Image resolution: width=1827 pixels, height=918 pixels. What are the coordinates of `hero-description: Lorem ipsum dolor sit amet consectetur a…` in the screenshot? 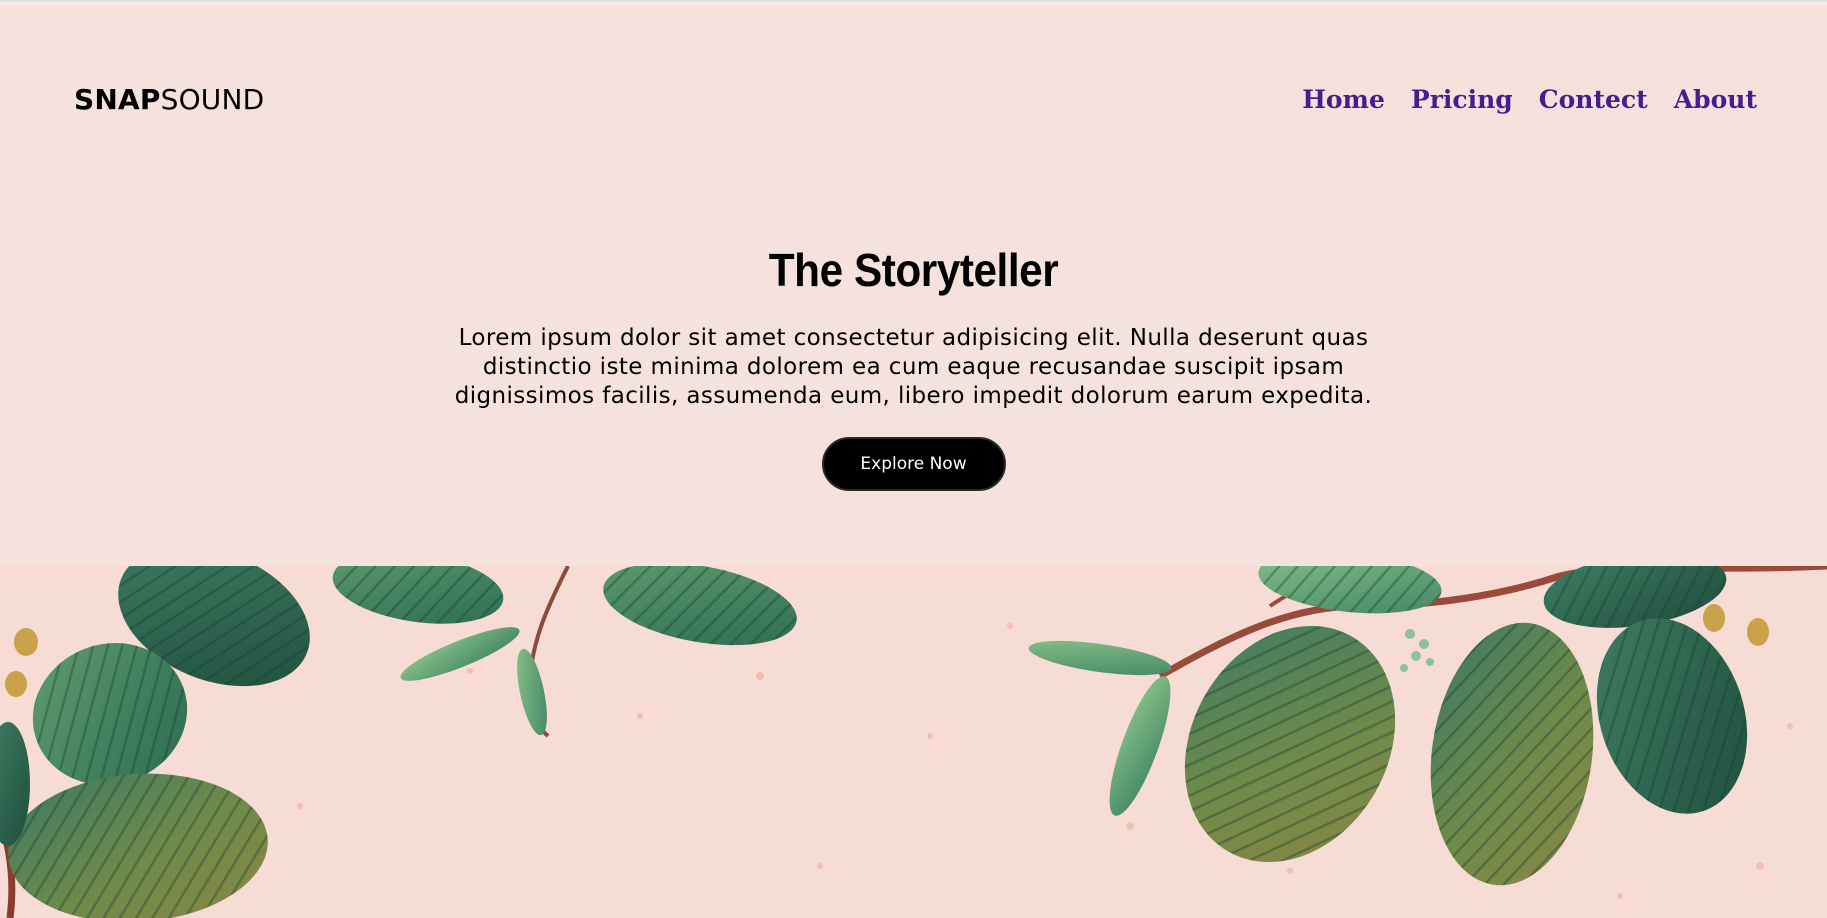 It's located at (913, 367).